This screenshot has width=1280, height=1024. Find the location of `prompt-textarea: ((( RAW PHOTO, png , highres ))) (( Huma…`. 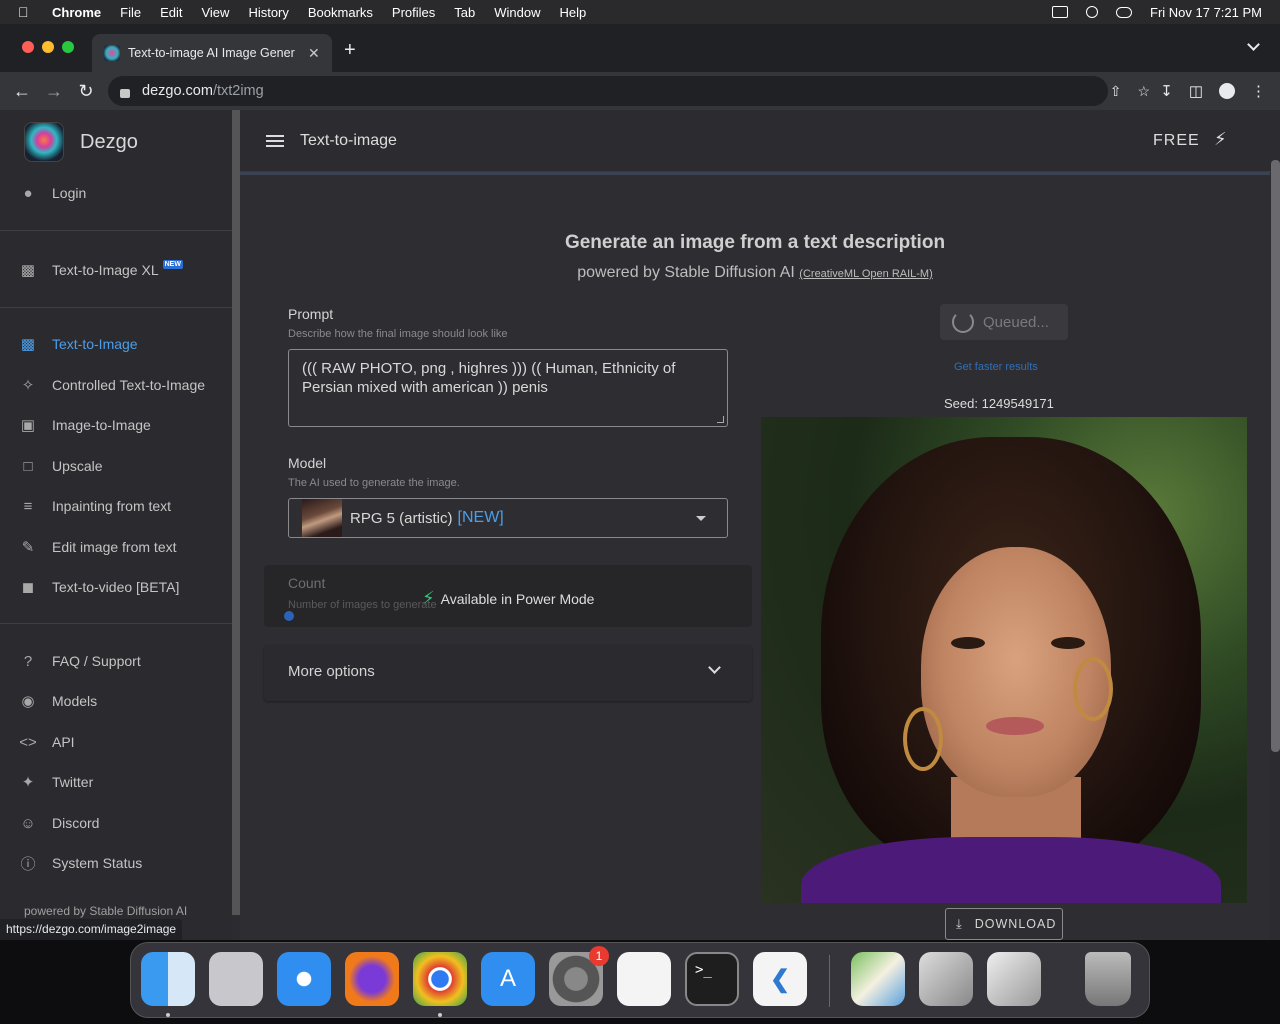

prompt-textarea: ((( RAW PHOTO, png , highres ))) (( Huma… is located at coordinates (508, 388).